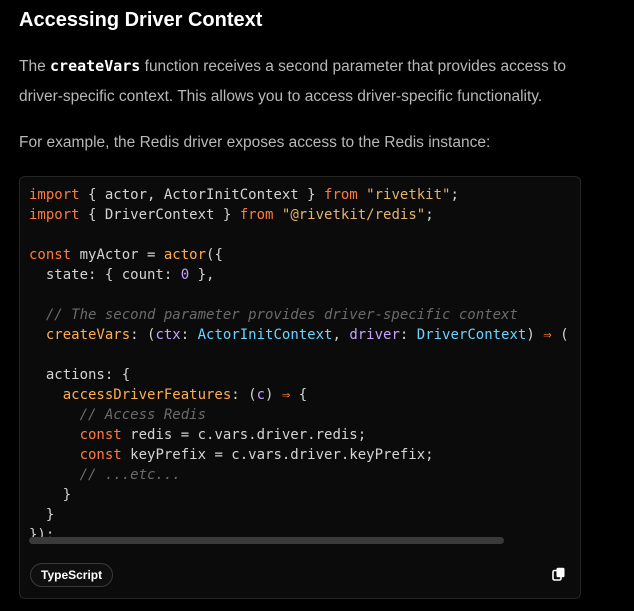 This screenshot has width=634, height=611. What do you see at coordinates (266, 540) in the screenshot?
I see `horizontal-scrollbar` at bounding box center [266, 540].